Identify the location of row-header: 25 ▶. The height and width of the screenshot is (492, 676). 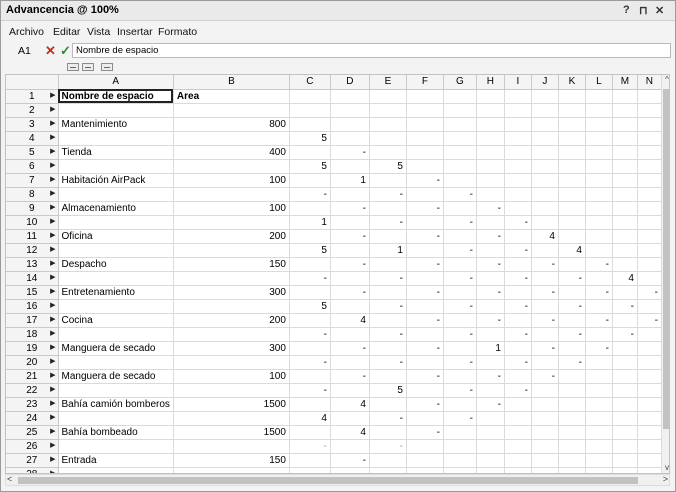
(32, 432).